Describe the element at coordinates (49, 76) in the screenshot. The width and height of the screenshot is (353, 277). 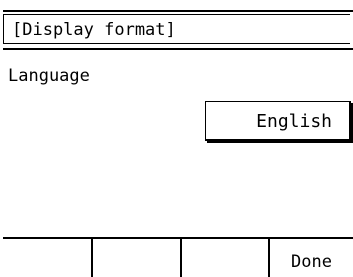
I see `language-label: Language` at that location.